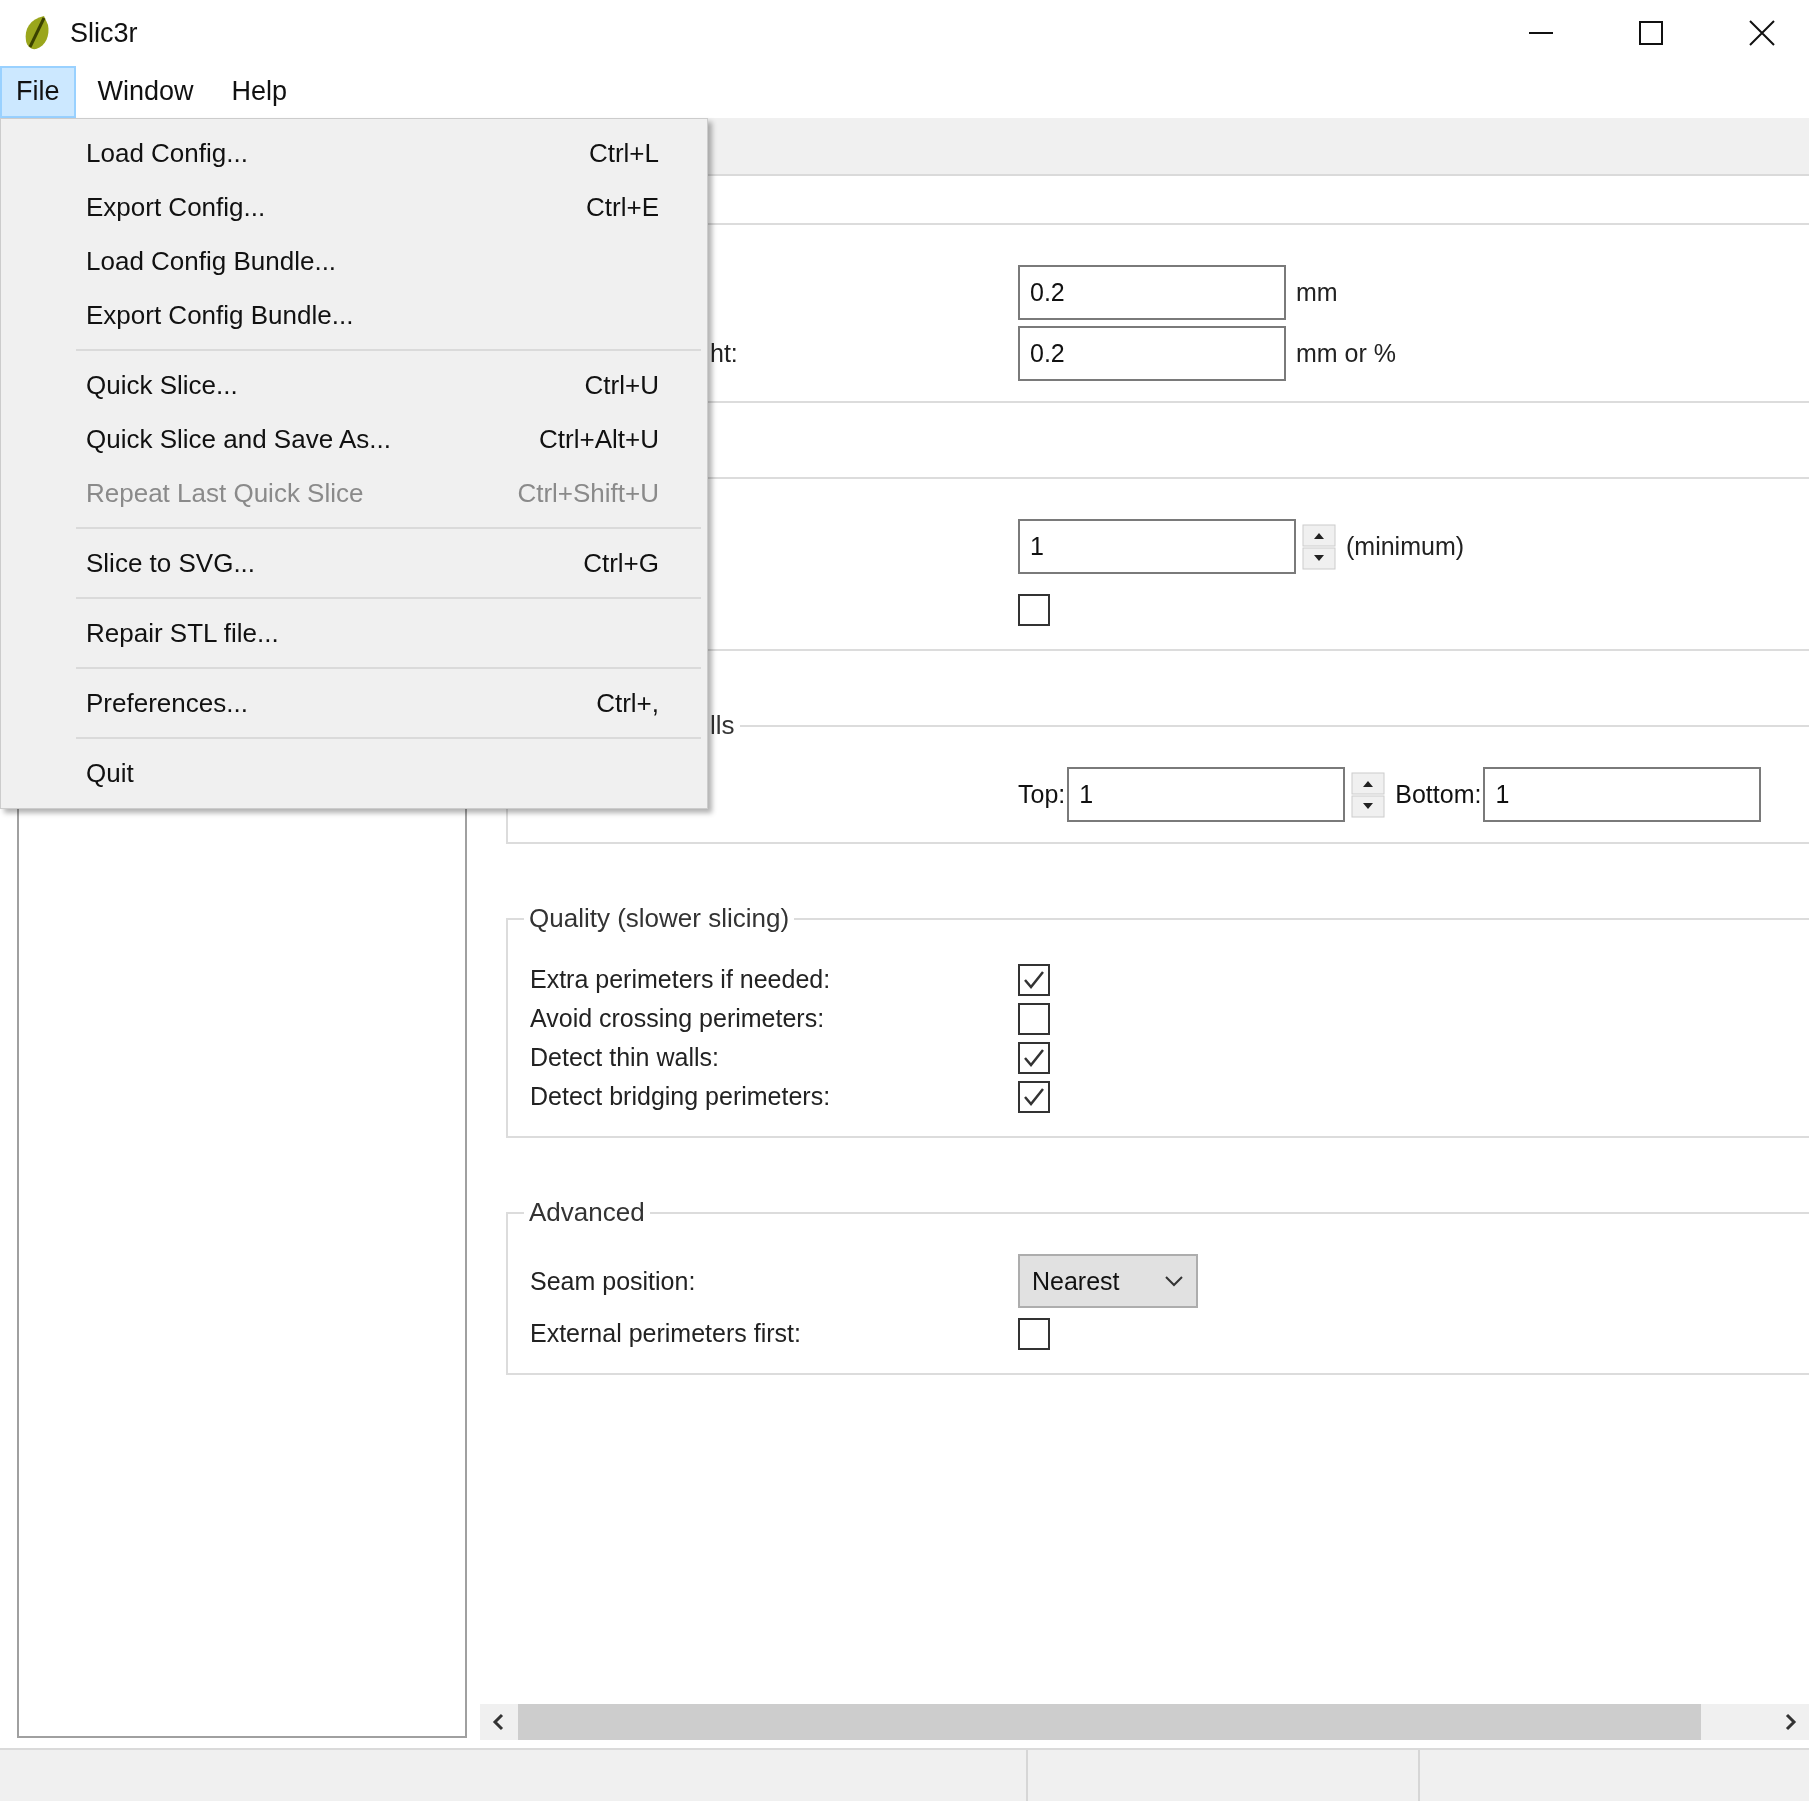 Image resolution: width=1809 pixels, height=1801 pixels. What do you see at coordinates (354, 207) in the screenshot?
I see `menu-item: Export Config... Ctrl+E` at bounding box center [354, 207].